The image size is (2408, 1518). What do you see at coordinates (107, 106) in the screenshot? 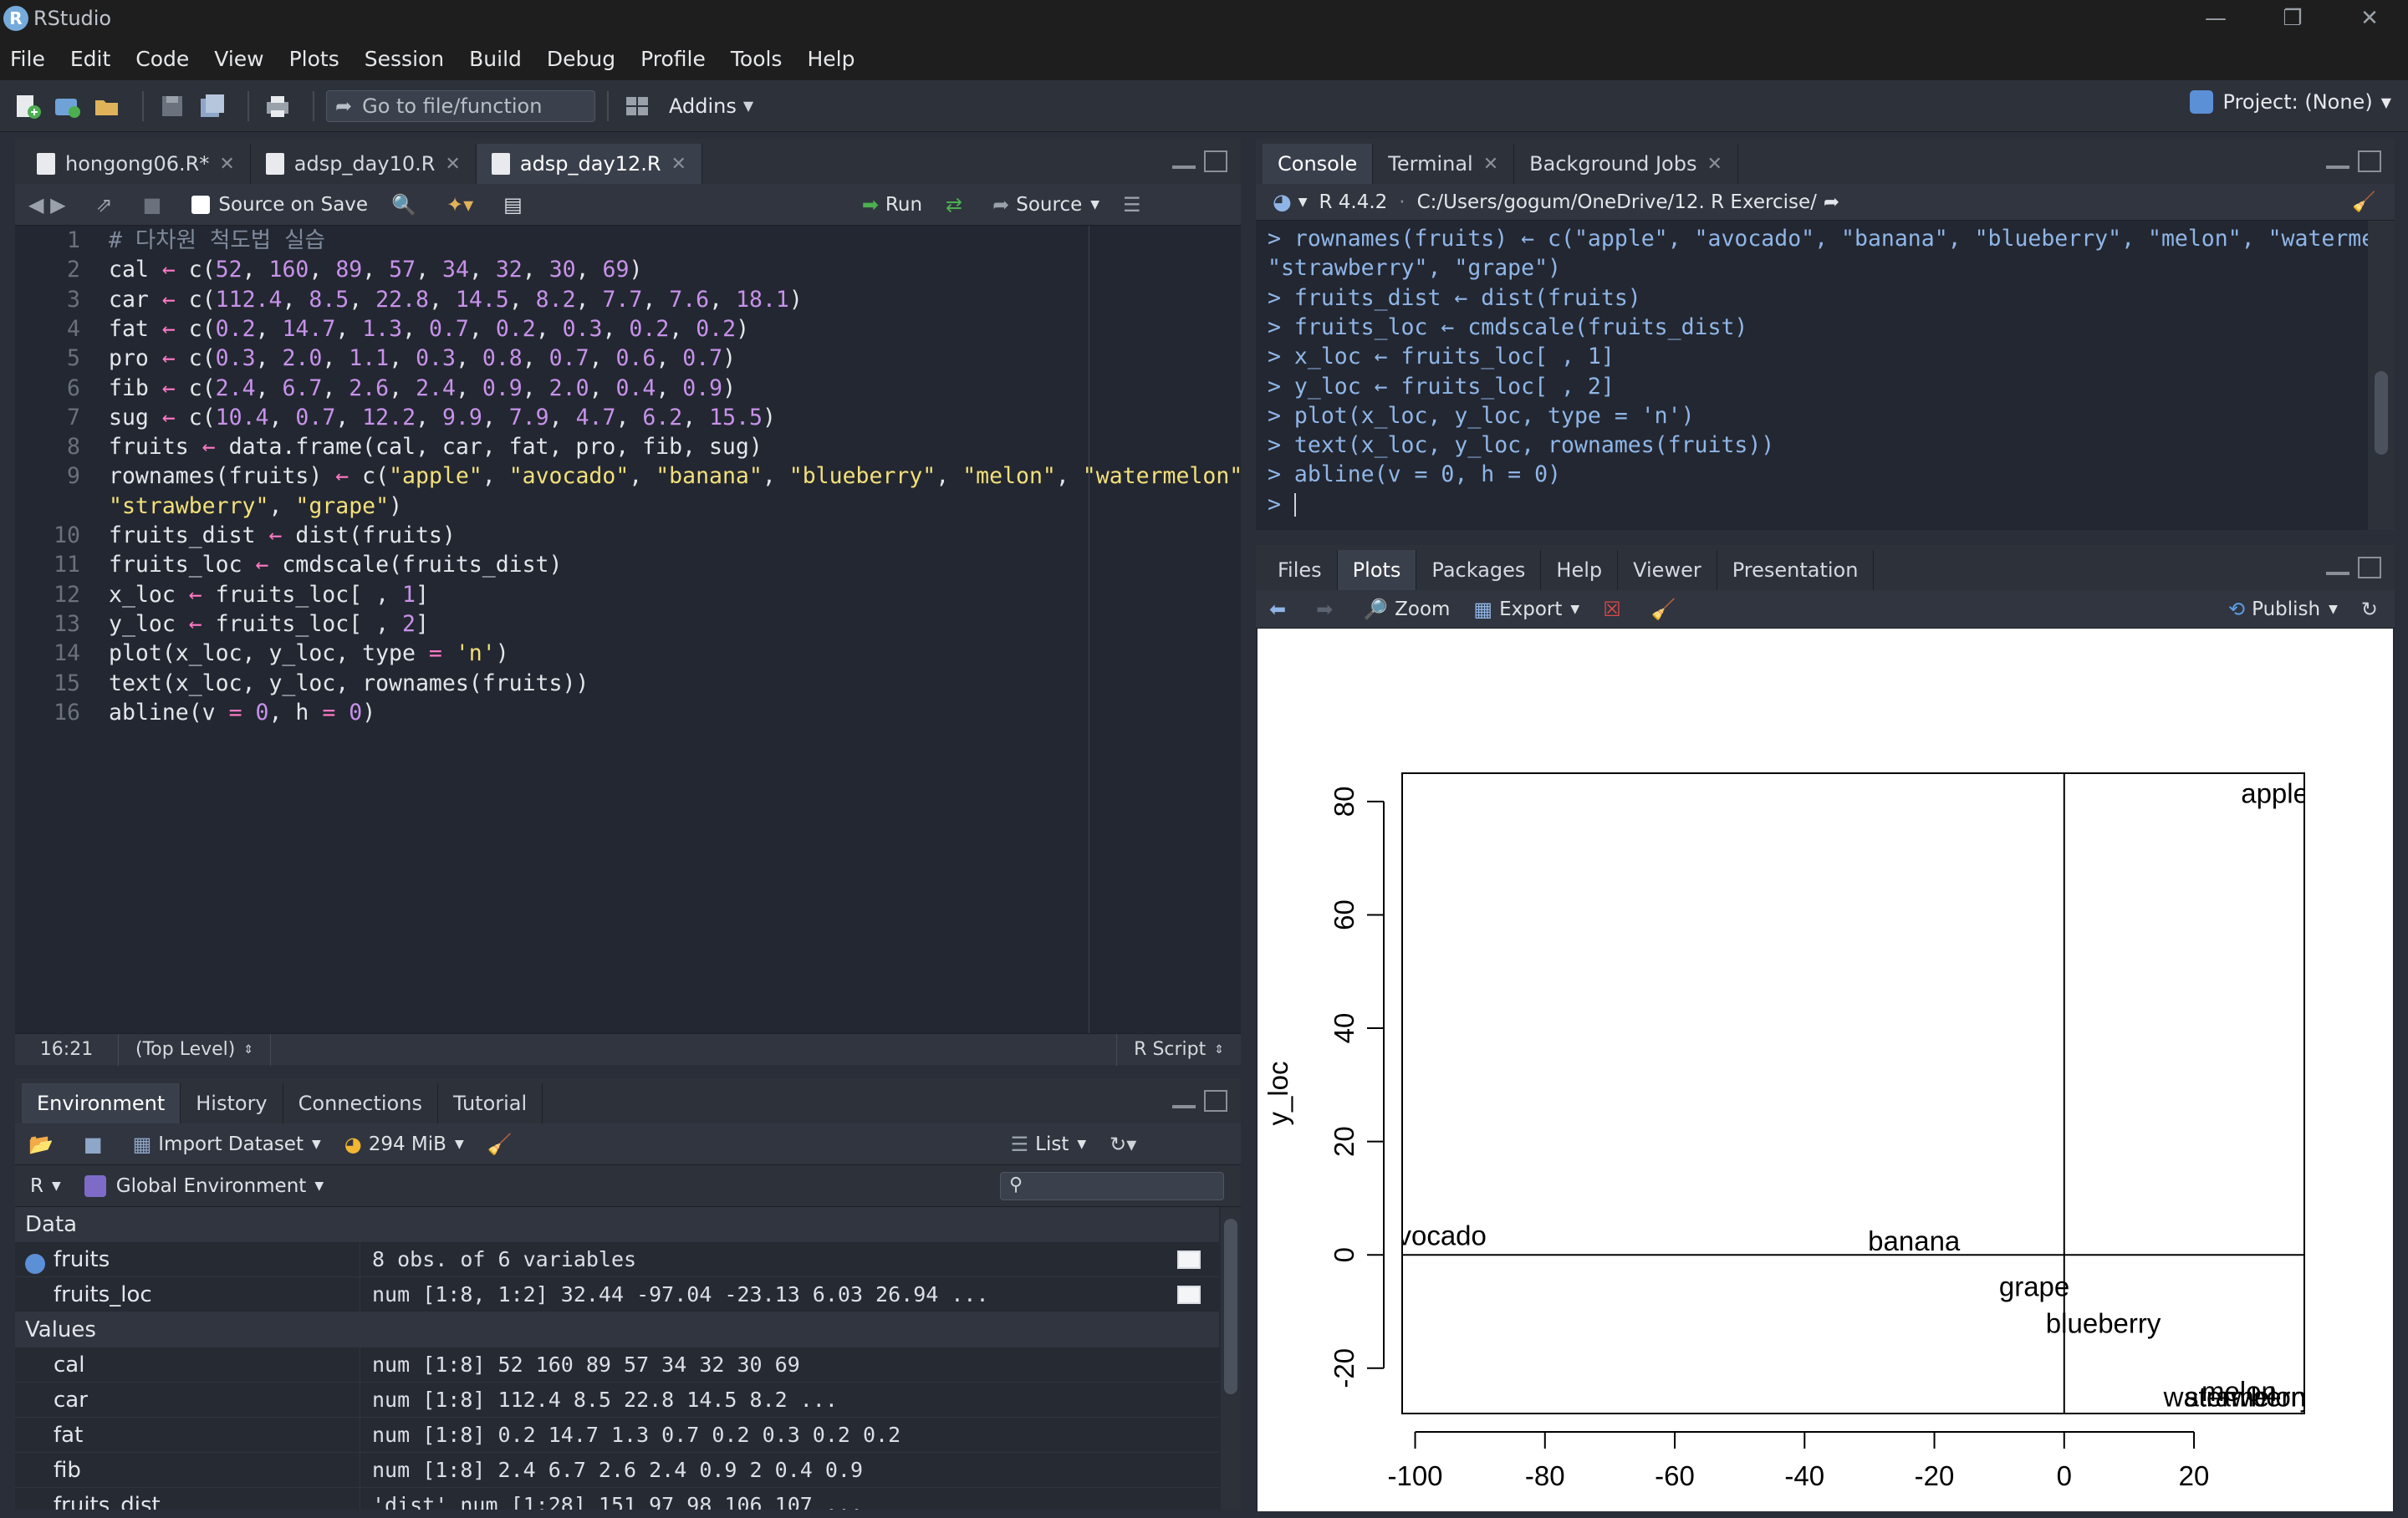
I see `open-file-icon` at bounding box center [107, 106].